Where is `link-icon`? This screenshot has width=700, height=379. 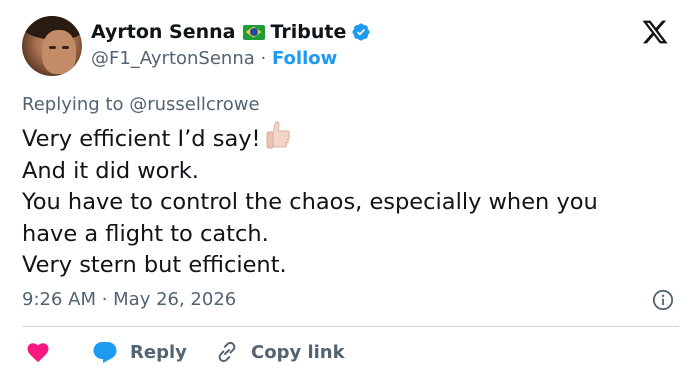 link-icon is located at coordinates (227, 352).